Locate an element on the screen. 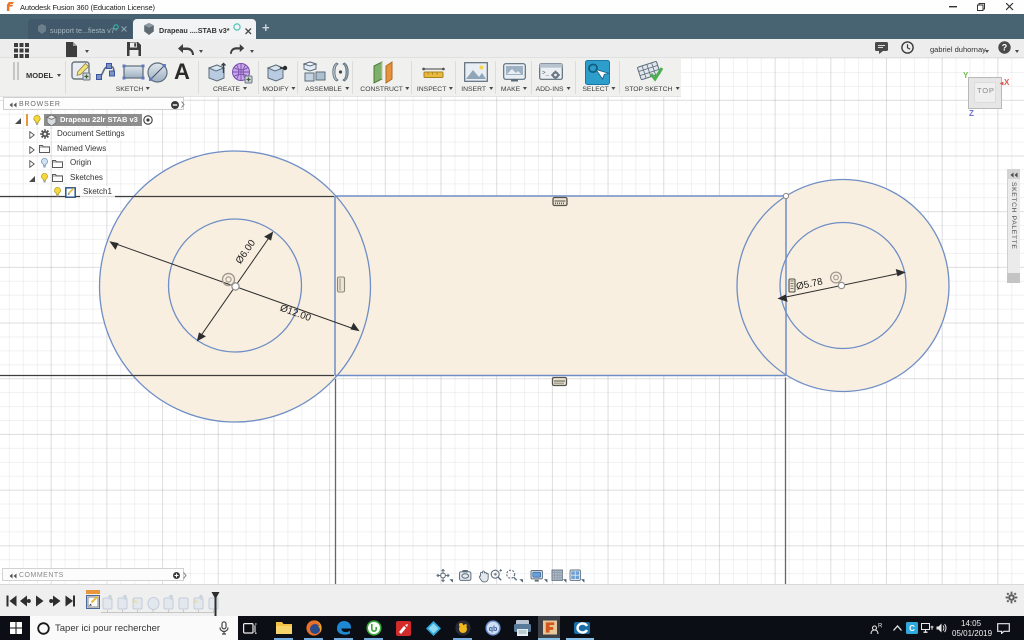 The width and height of the screenshot is (1024, 640). svg-text: qb is located at coordinates (493, 629).